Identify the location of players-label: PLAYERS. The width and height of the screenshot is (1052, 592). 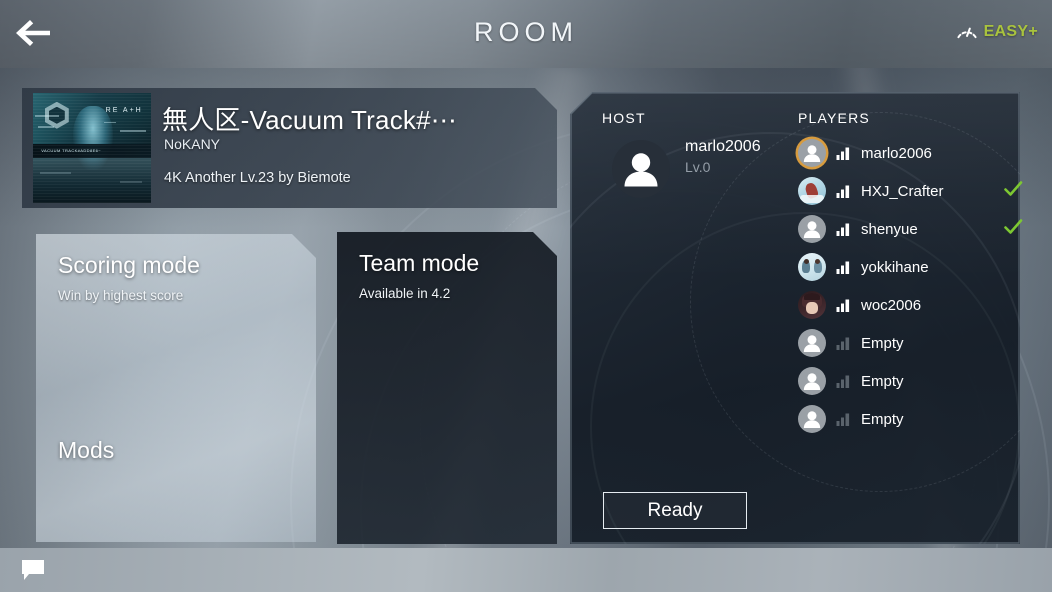
(834, 118).